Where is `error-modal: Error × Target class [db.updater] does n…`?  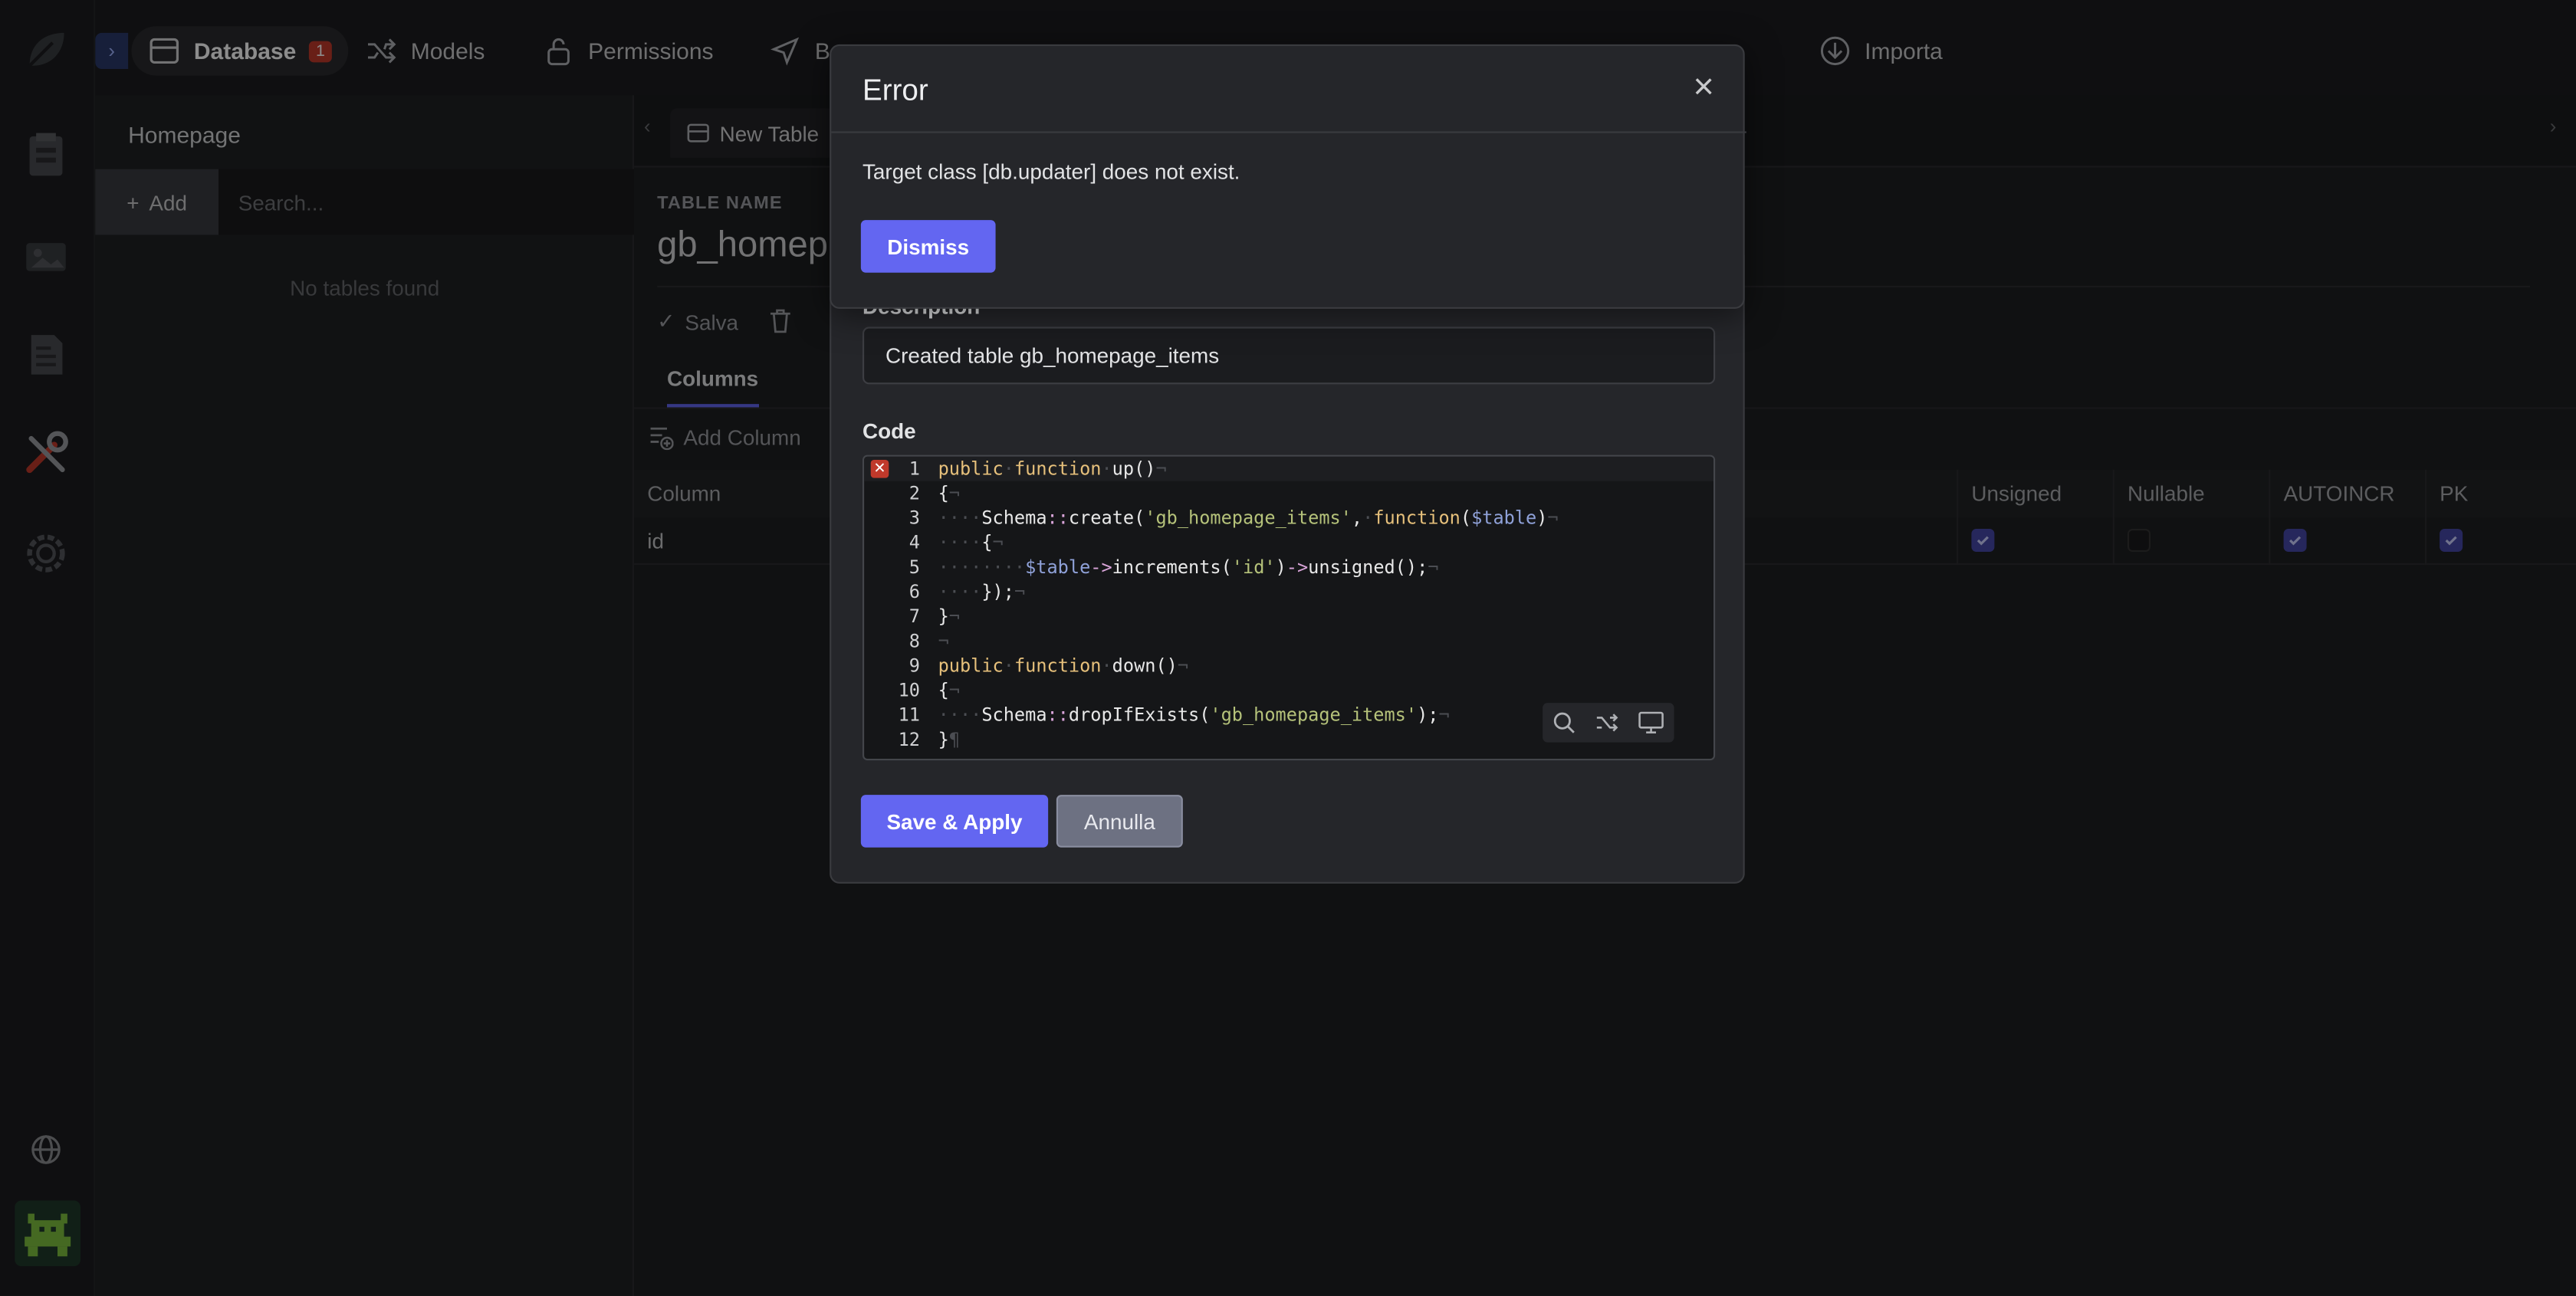 error-modal: Error × Target class [db.updater] does n… is located at coordinates (1288, 176).